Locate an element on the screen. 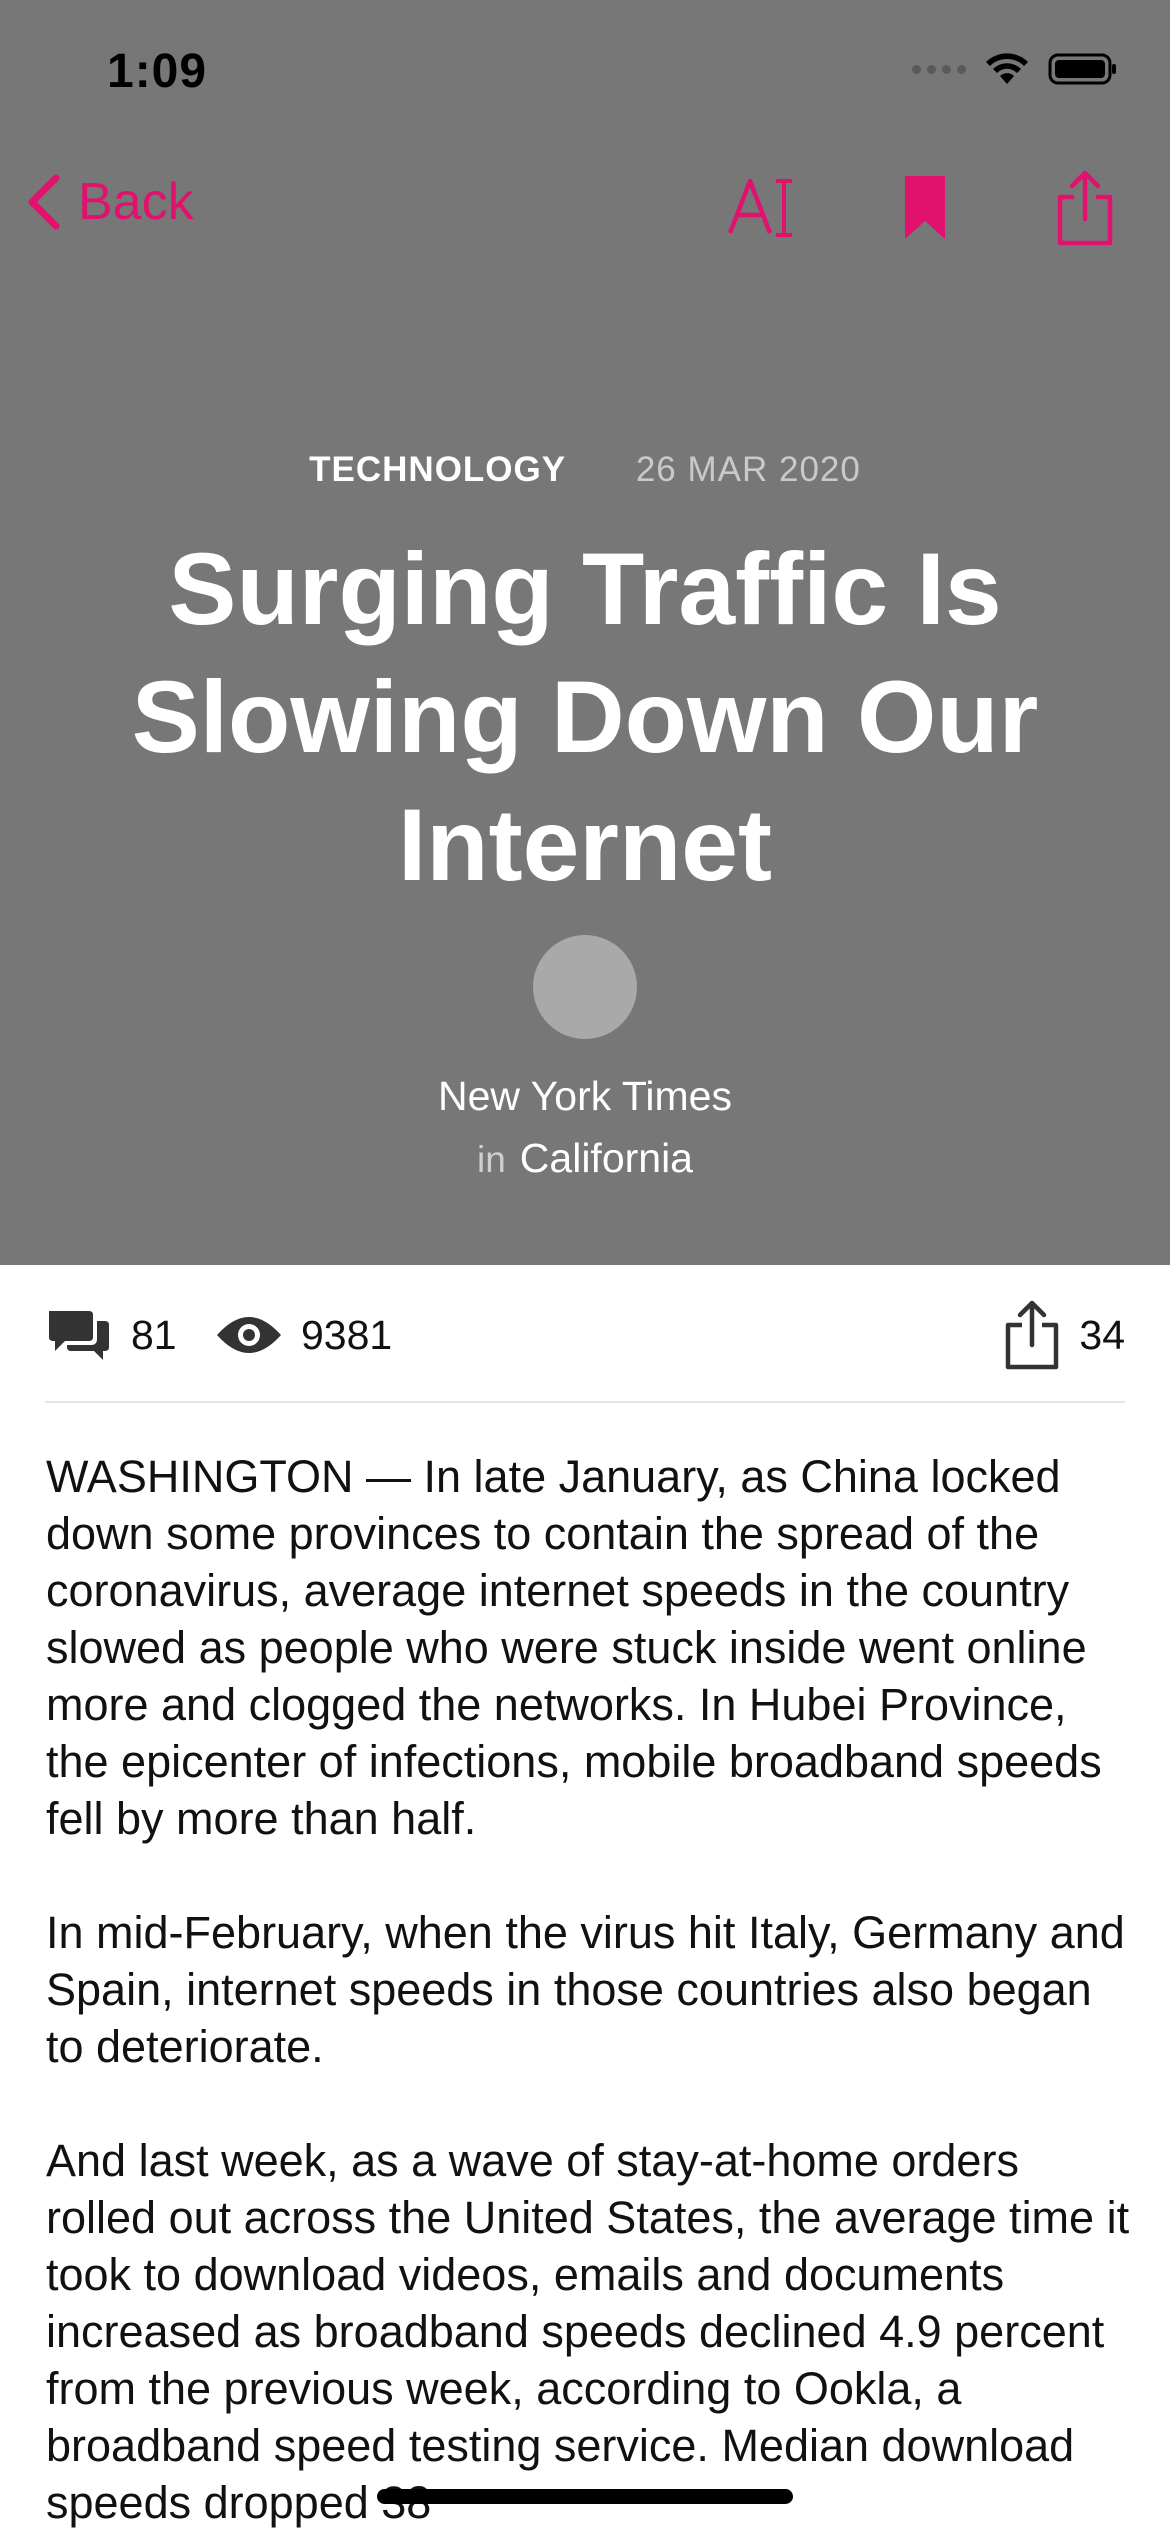  location-prefix: in is located at coordinates (491, 1159).